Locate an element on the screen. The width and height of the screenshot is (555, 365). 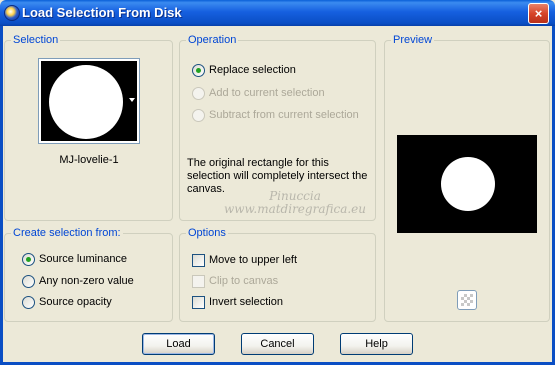
close-icon: × is located at coordinates (538, 13).